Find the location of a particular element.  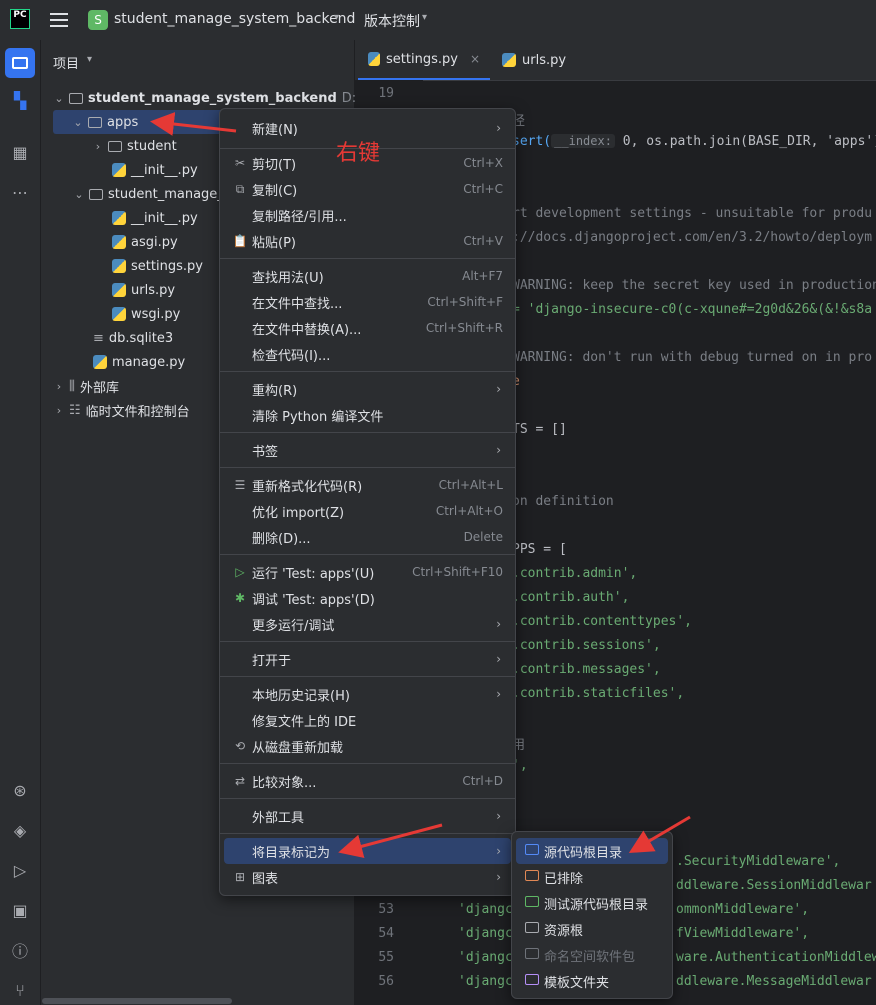

arrow-to-apps is located at coordinates (193, 124).